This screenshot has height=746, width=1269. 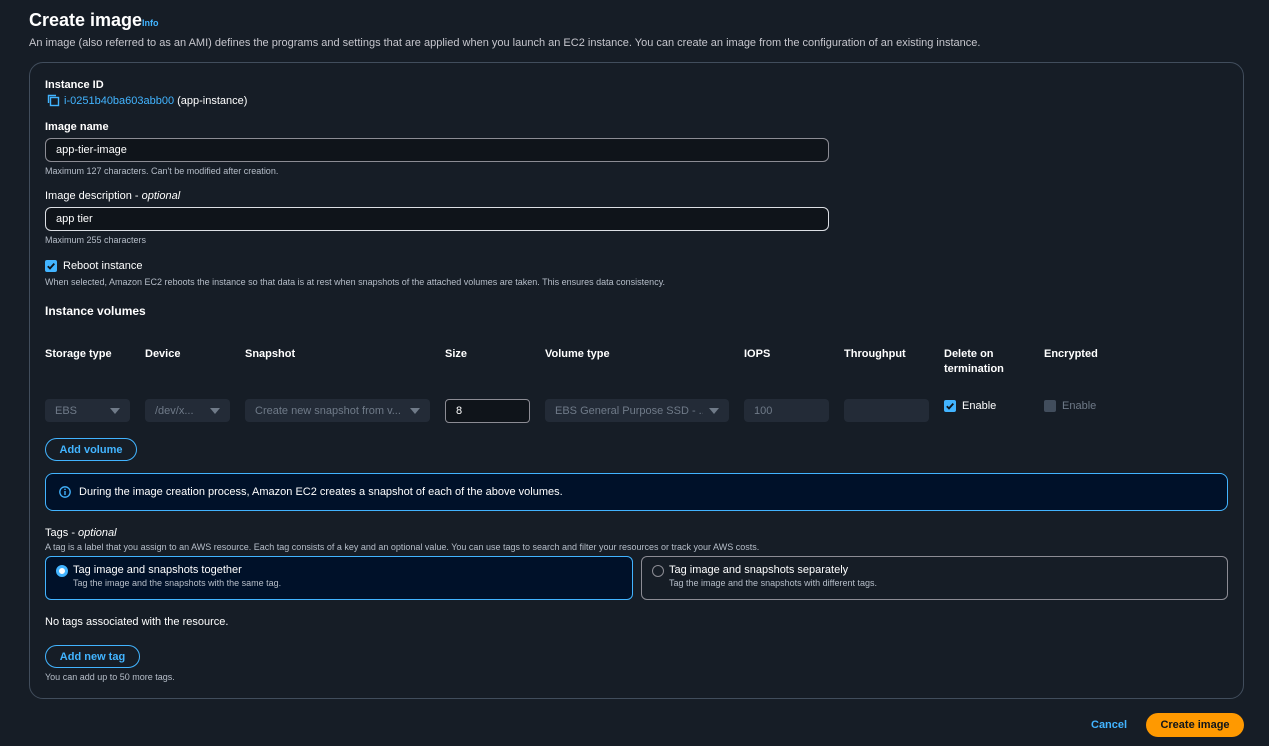 What do you see at coordinates (1109, 725) in the screenshot?
I see `cancel-button: Cancel` at bounding box center [1109, 725].